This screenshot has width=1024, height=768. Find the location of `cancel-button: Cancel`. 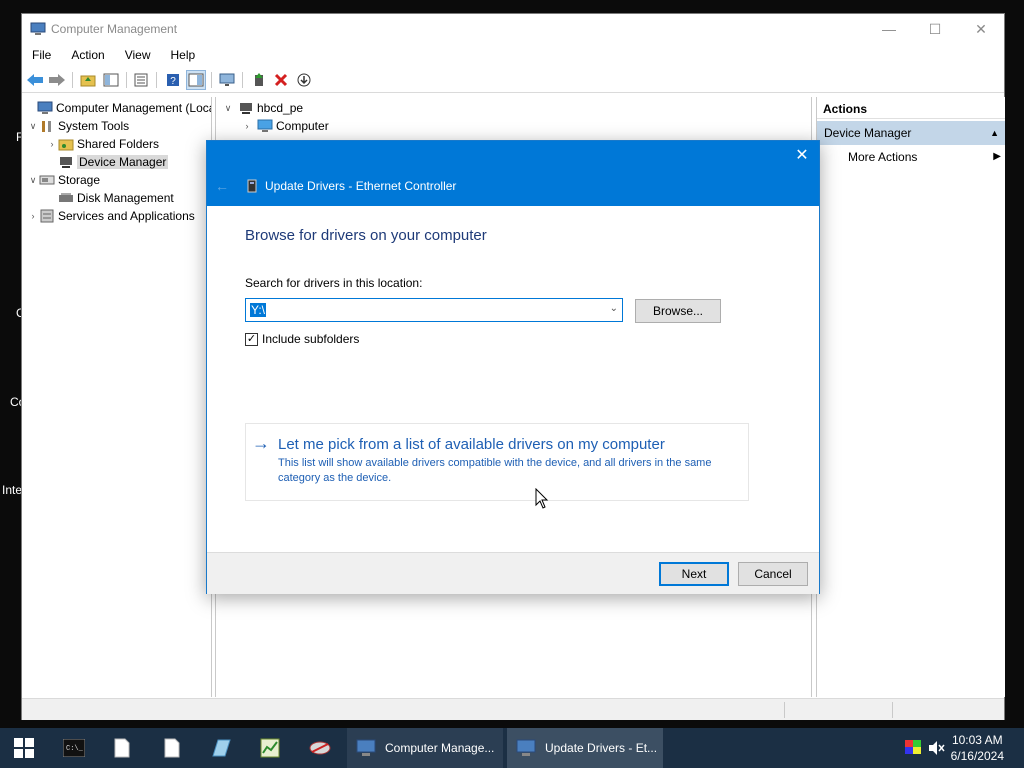

cancel-button: Cancel is located at coordinates (773, 574).